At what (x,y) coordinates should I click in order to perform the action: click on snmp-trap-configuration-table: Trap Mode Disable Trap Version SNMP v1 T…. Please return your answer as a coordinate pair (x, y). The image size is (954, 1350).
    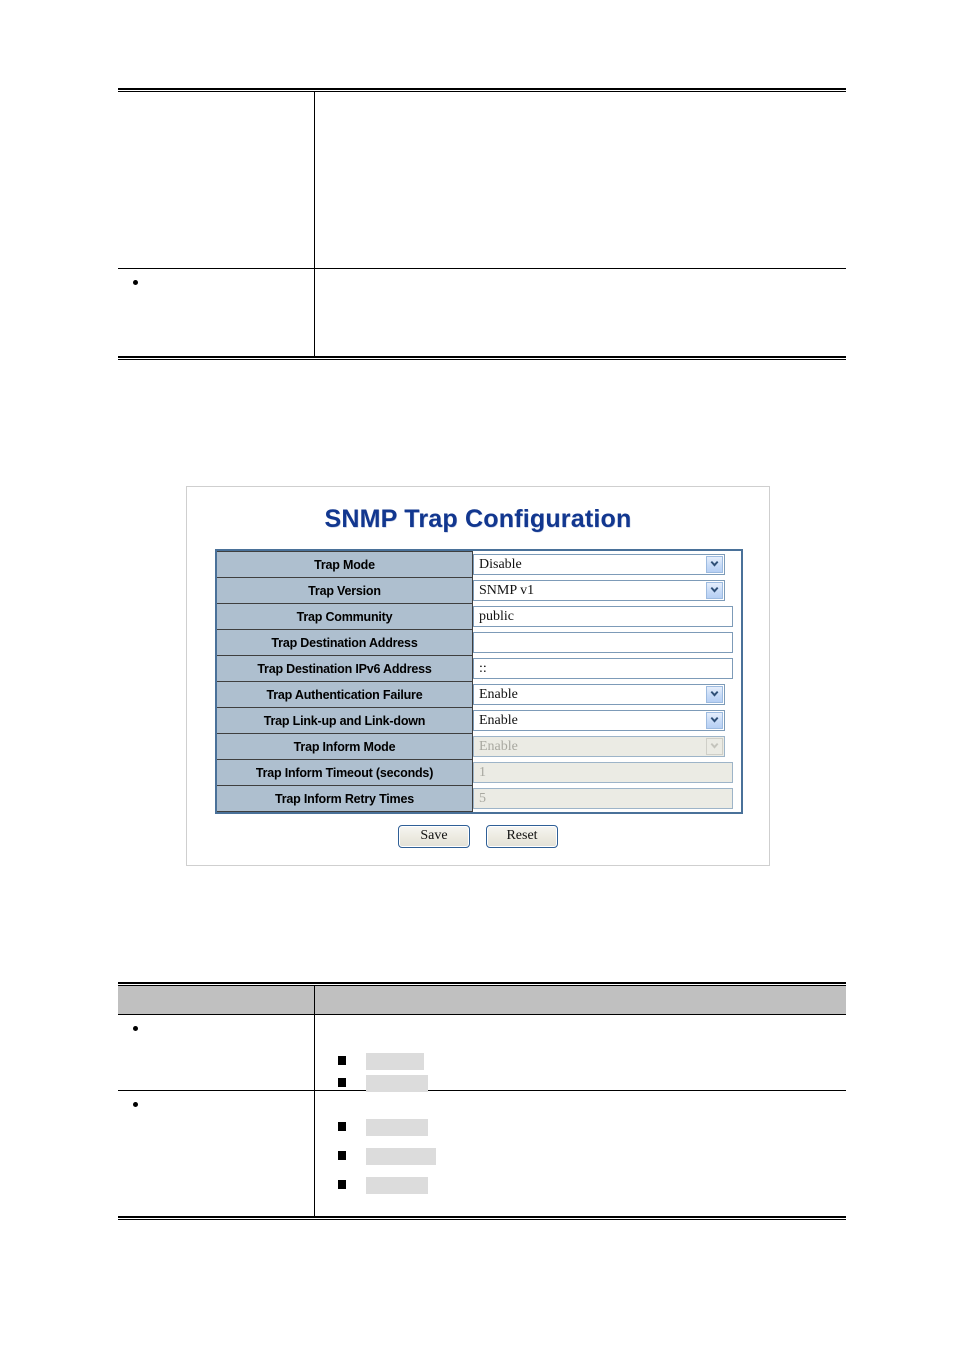
    Looking at the image, I should click on (479, 681).